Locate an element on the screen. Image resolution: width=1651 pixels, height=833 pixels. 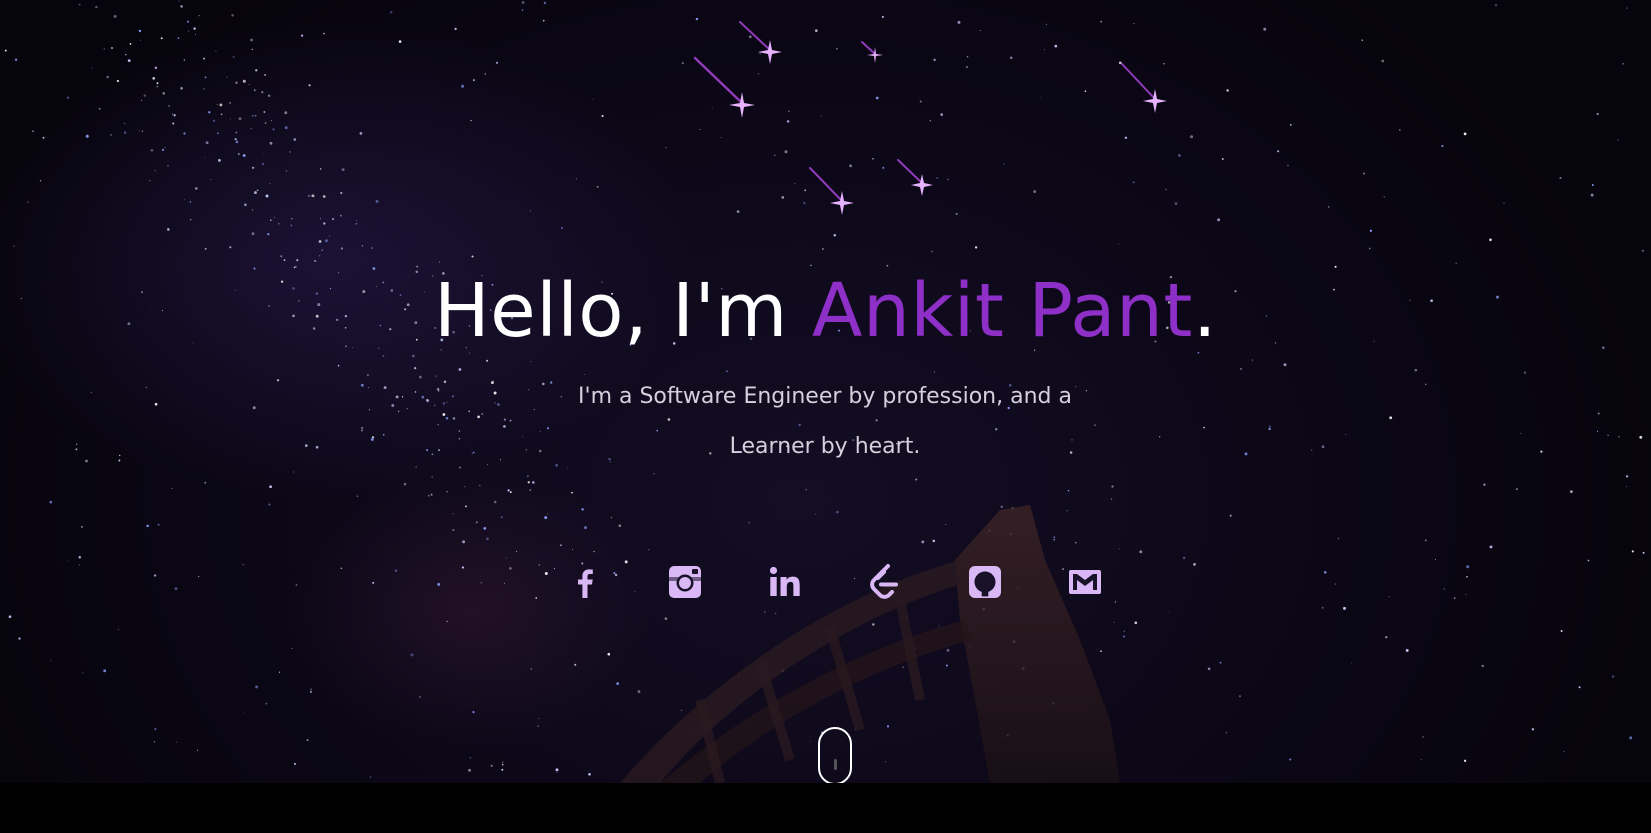
gmail-link is located at coordinates (1085, 582).